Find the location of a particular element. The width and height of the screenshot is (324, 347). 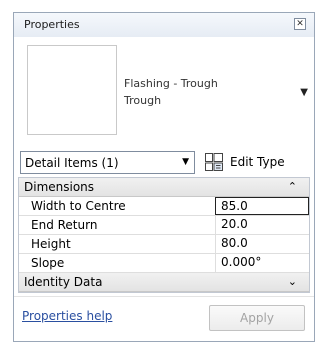

edit-type-icon is located at coordinates (214, 162).